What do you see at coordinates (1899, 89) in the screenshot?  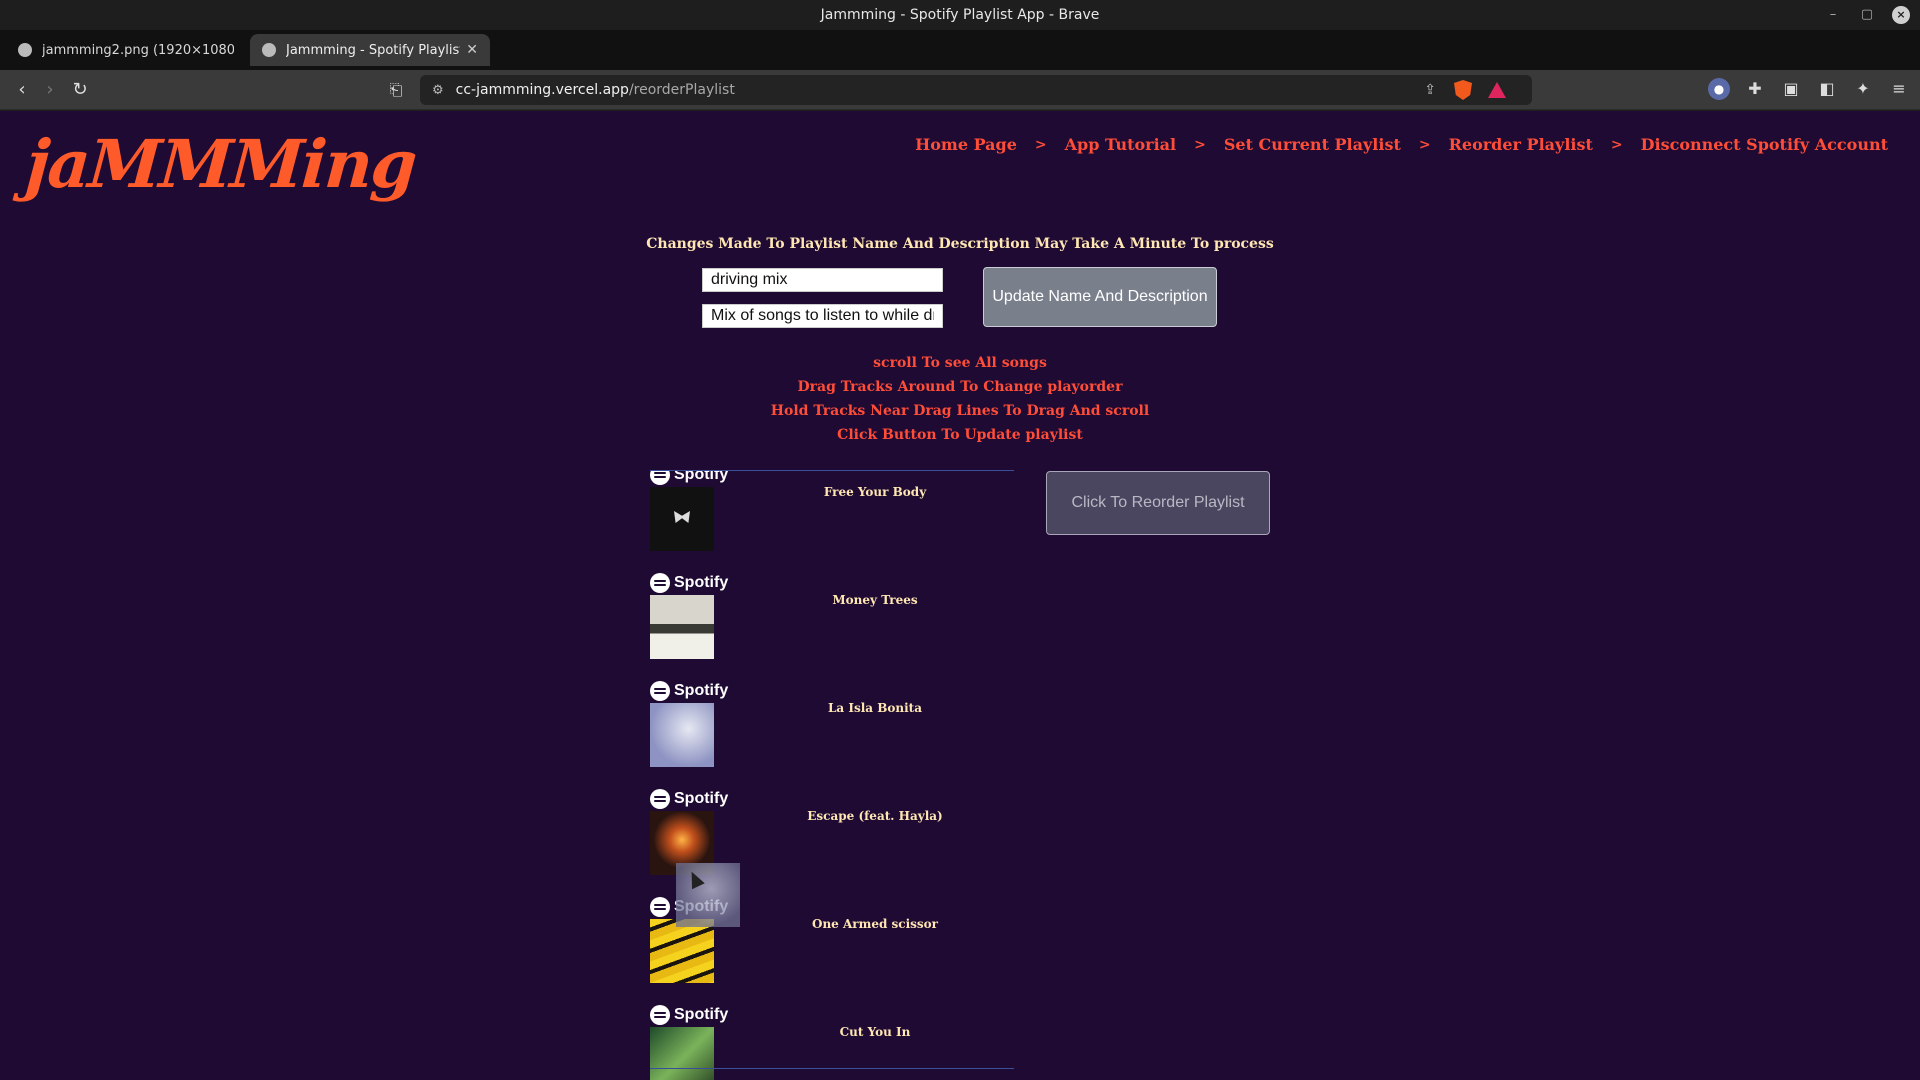 I see `menu-icon: ≡` at bounding box center [1899, 89].